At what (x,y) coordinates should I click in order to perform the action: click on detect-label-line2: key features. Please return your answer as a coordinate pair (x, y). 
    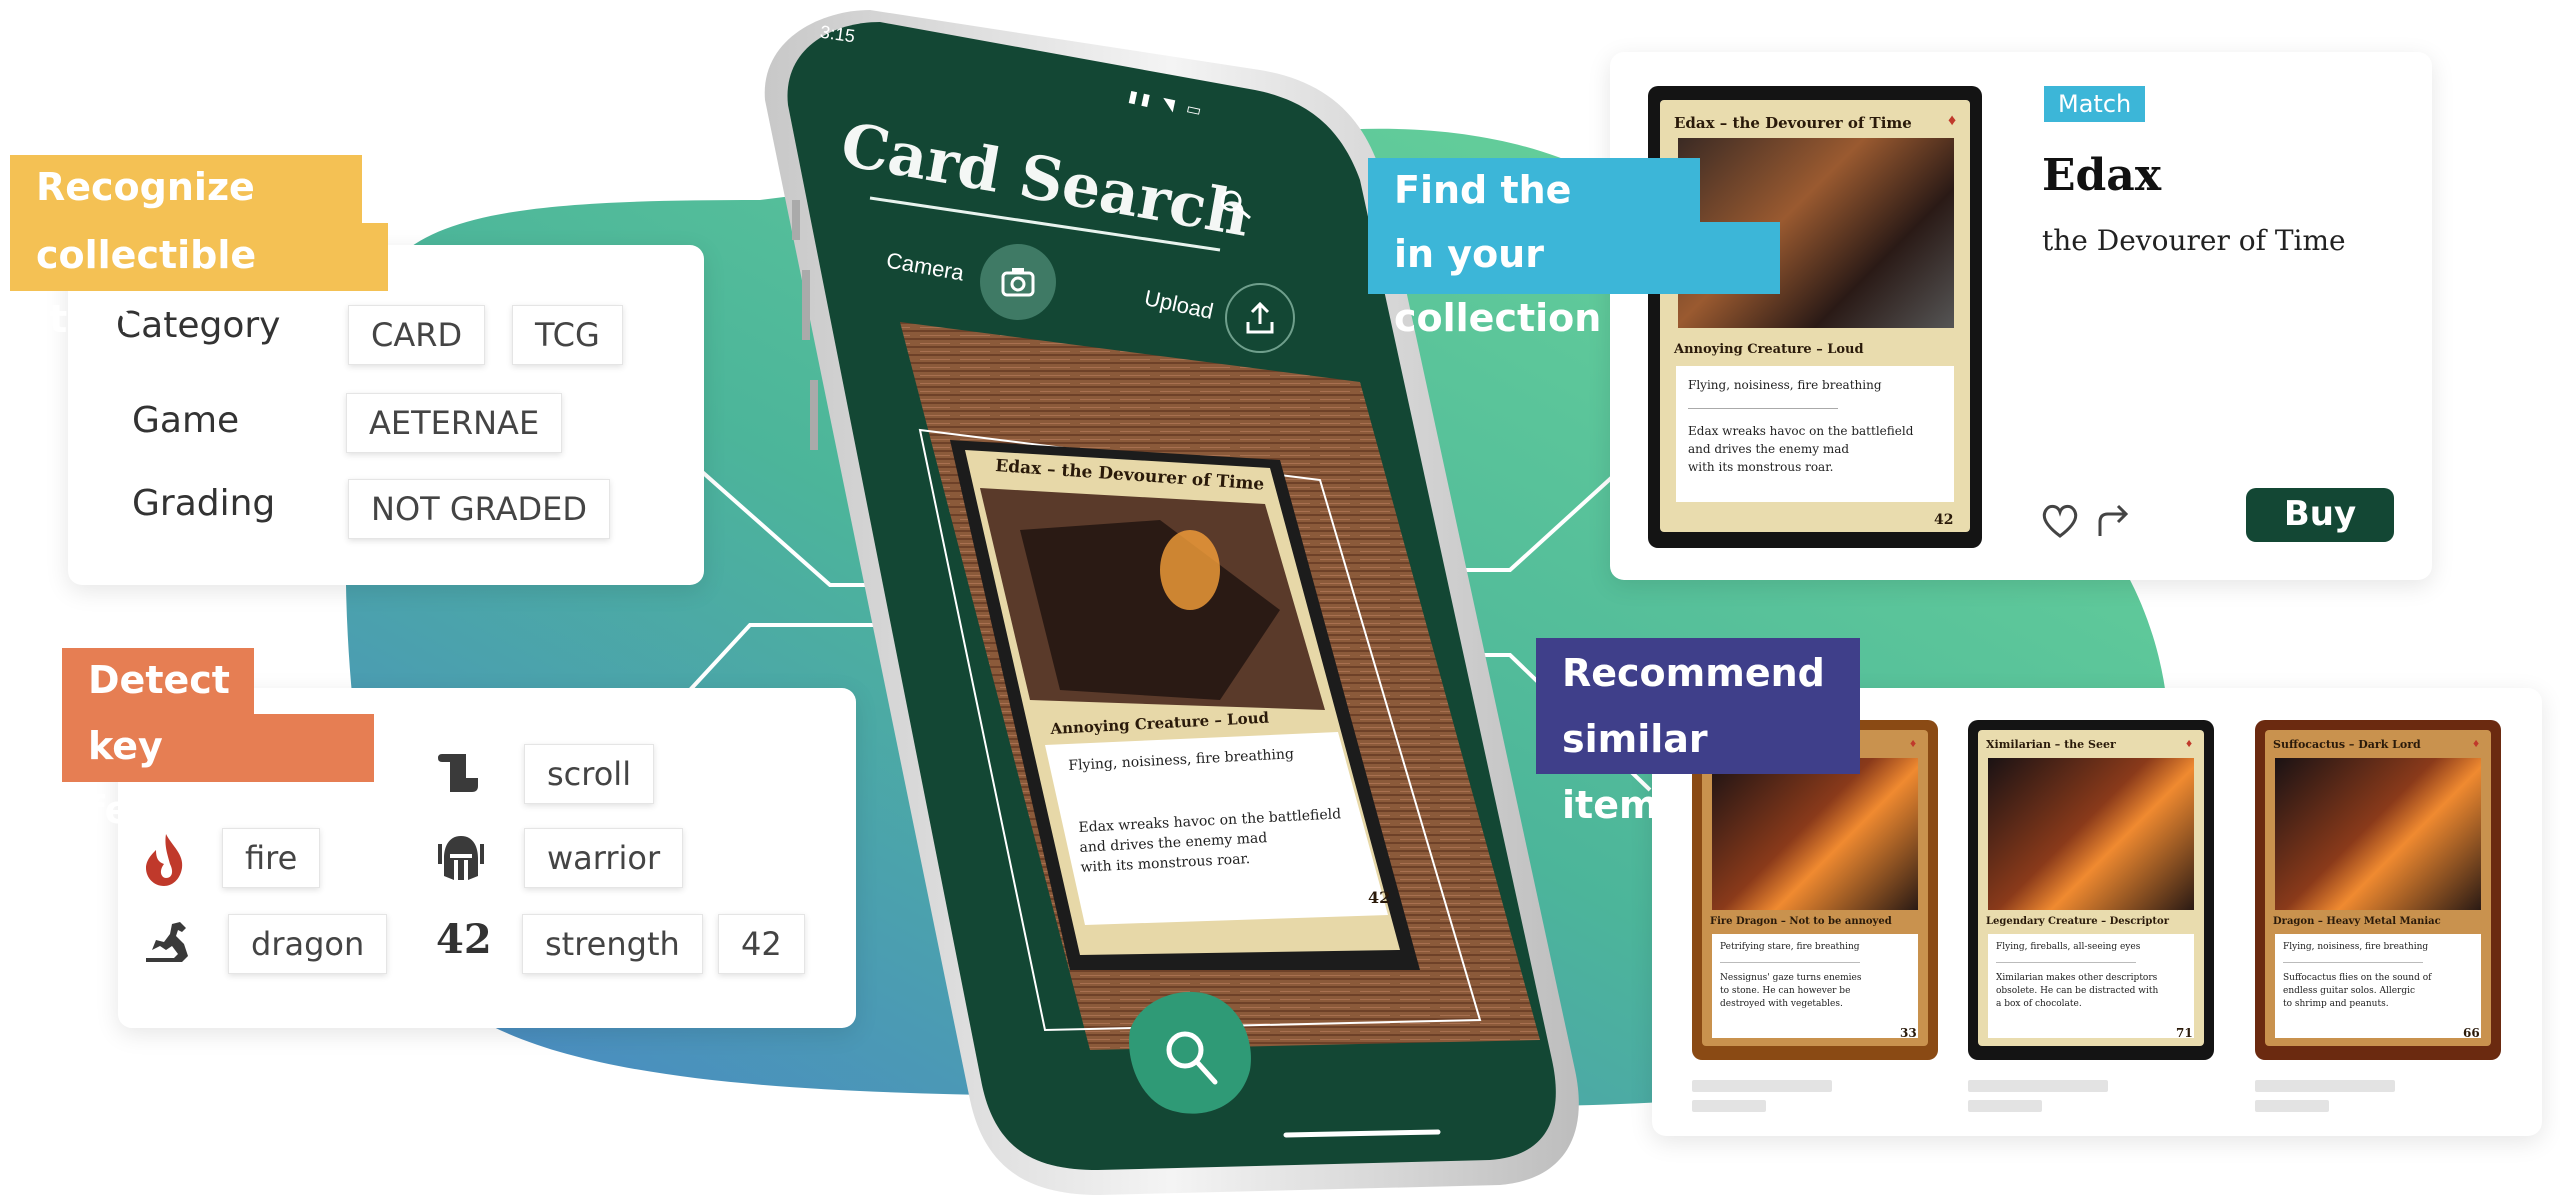
    Looking at the image, I should click on (178, 778).